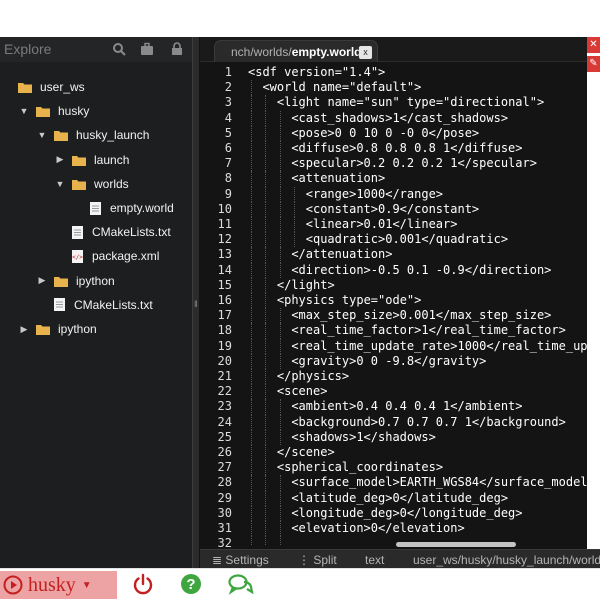 The image size is (600, 600). Describe the element at coordinates (360, 467) in the screenshot. I see `code-line: <spherical_coordinates>` at that location.